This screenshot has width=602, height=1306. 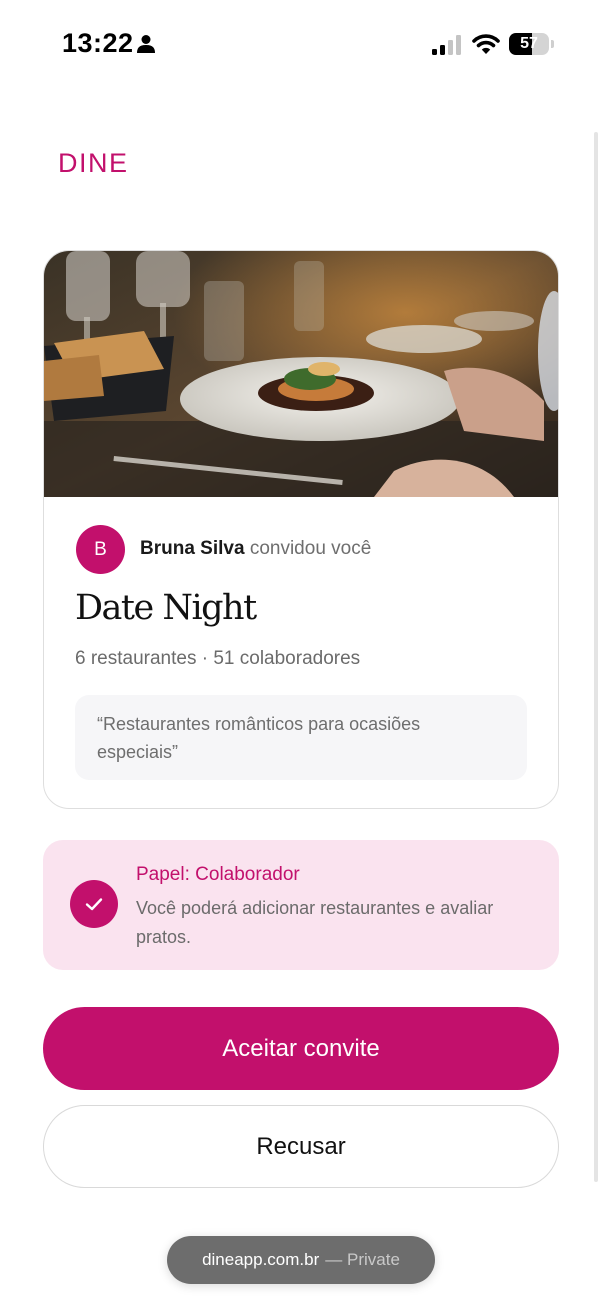 I want to click on url-domain: dineapp.com.br, so click(x=261, y=1259).